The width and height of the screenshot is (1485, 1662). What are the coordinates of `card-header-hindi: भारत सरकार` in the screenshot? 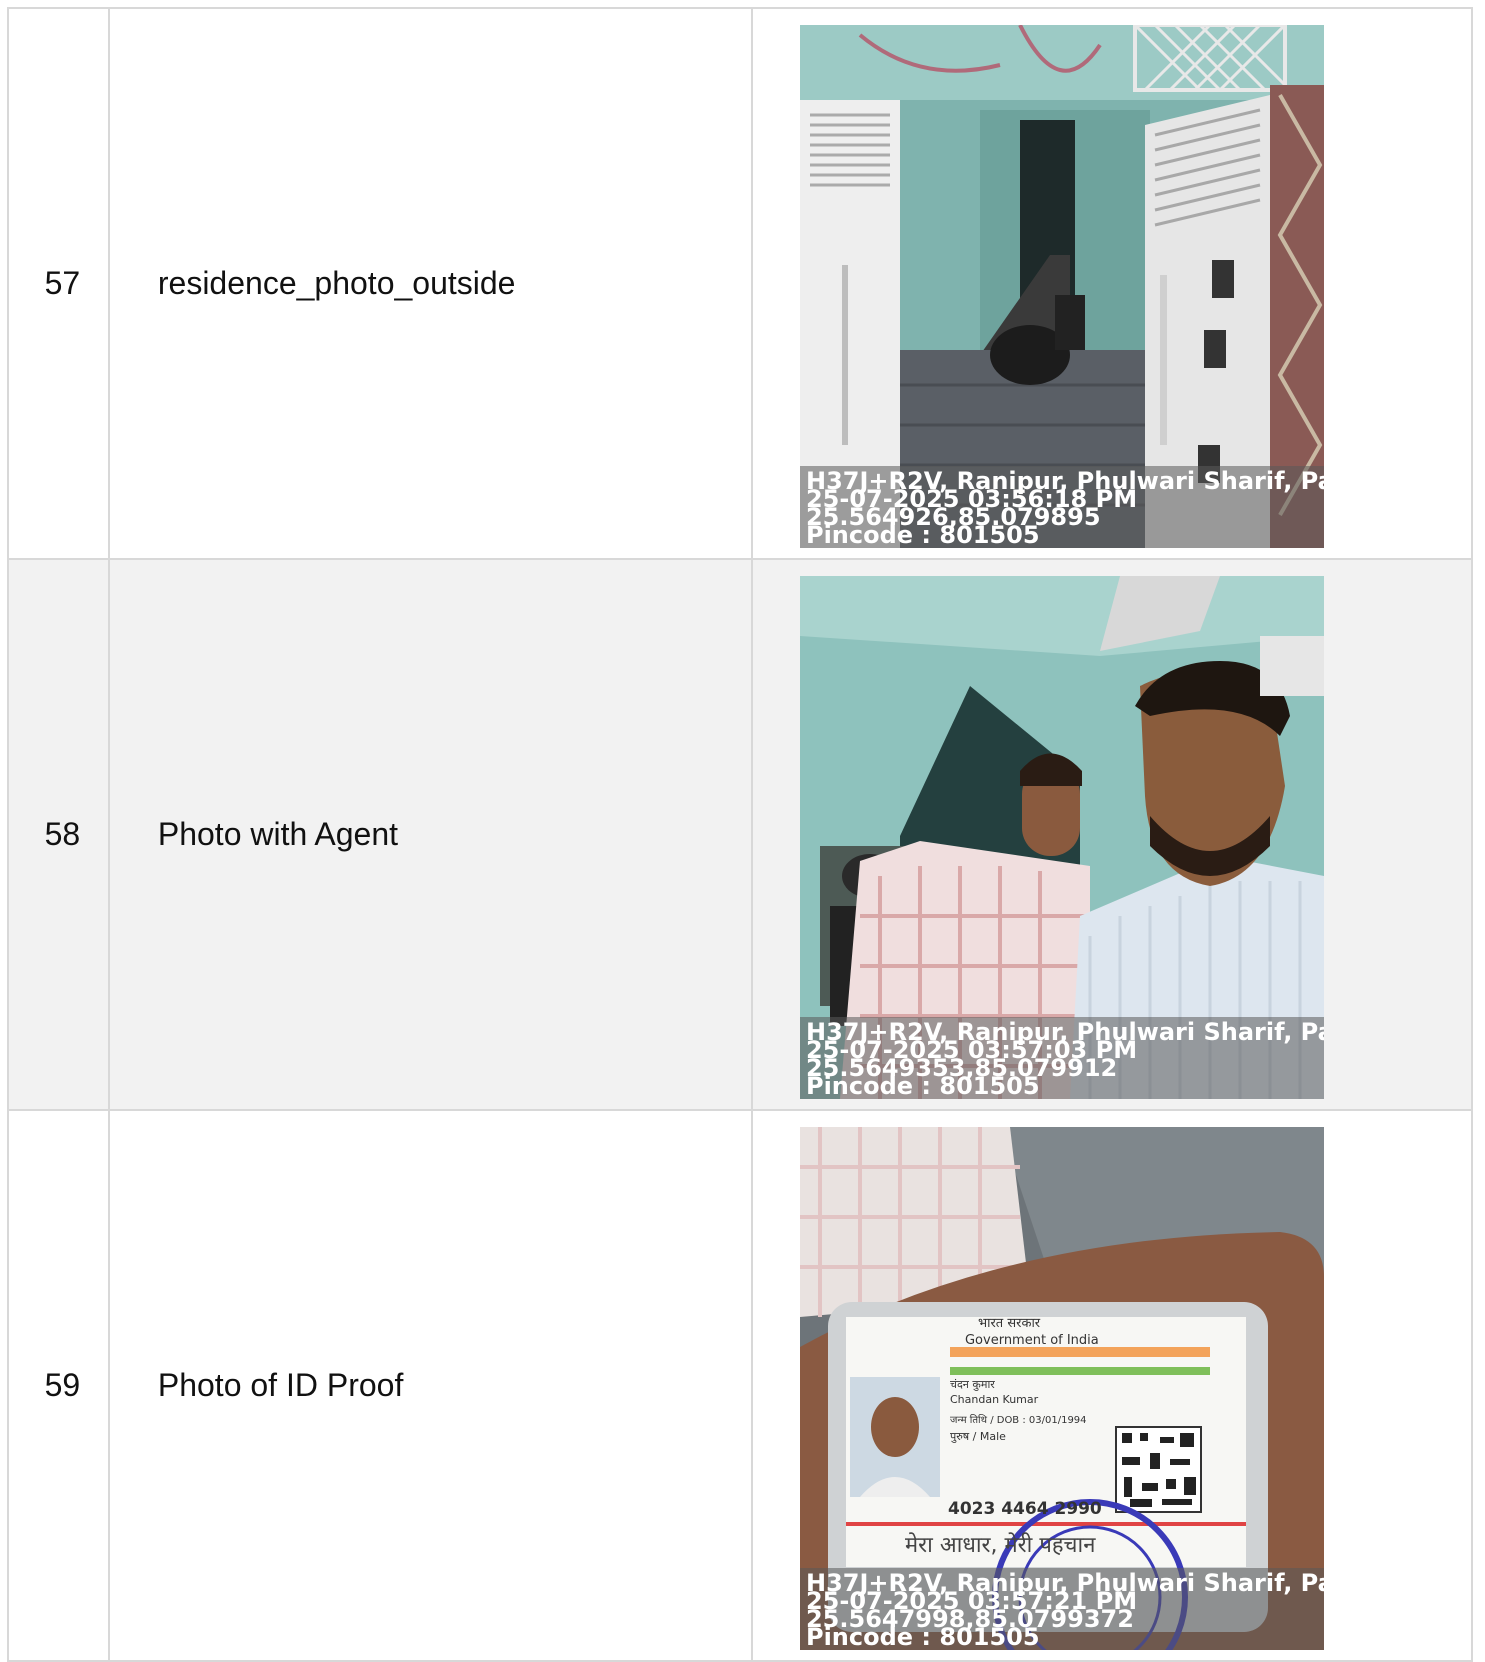 It's located at (1009, 1323).